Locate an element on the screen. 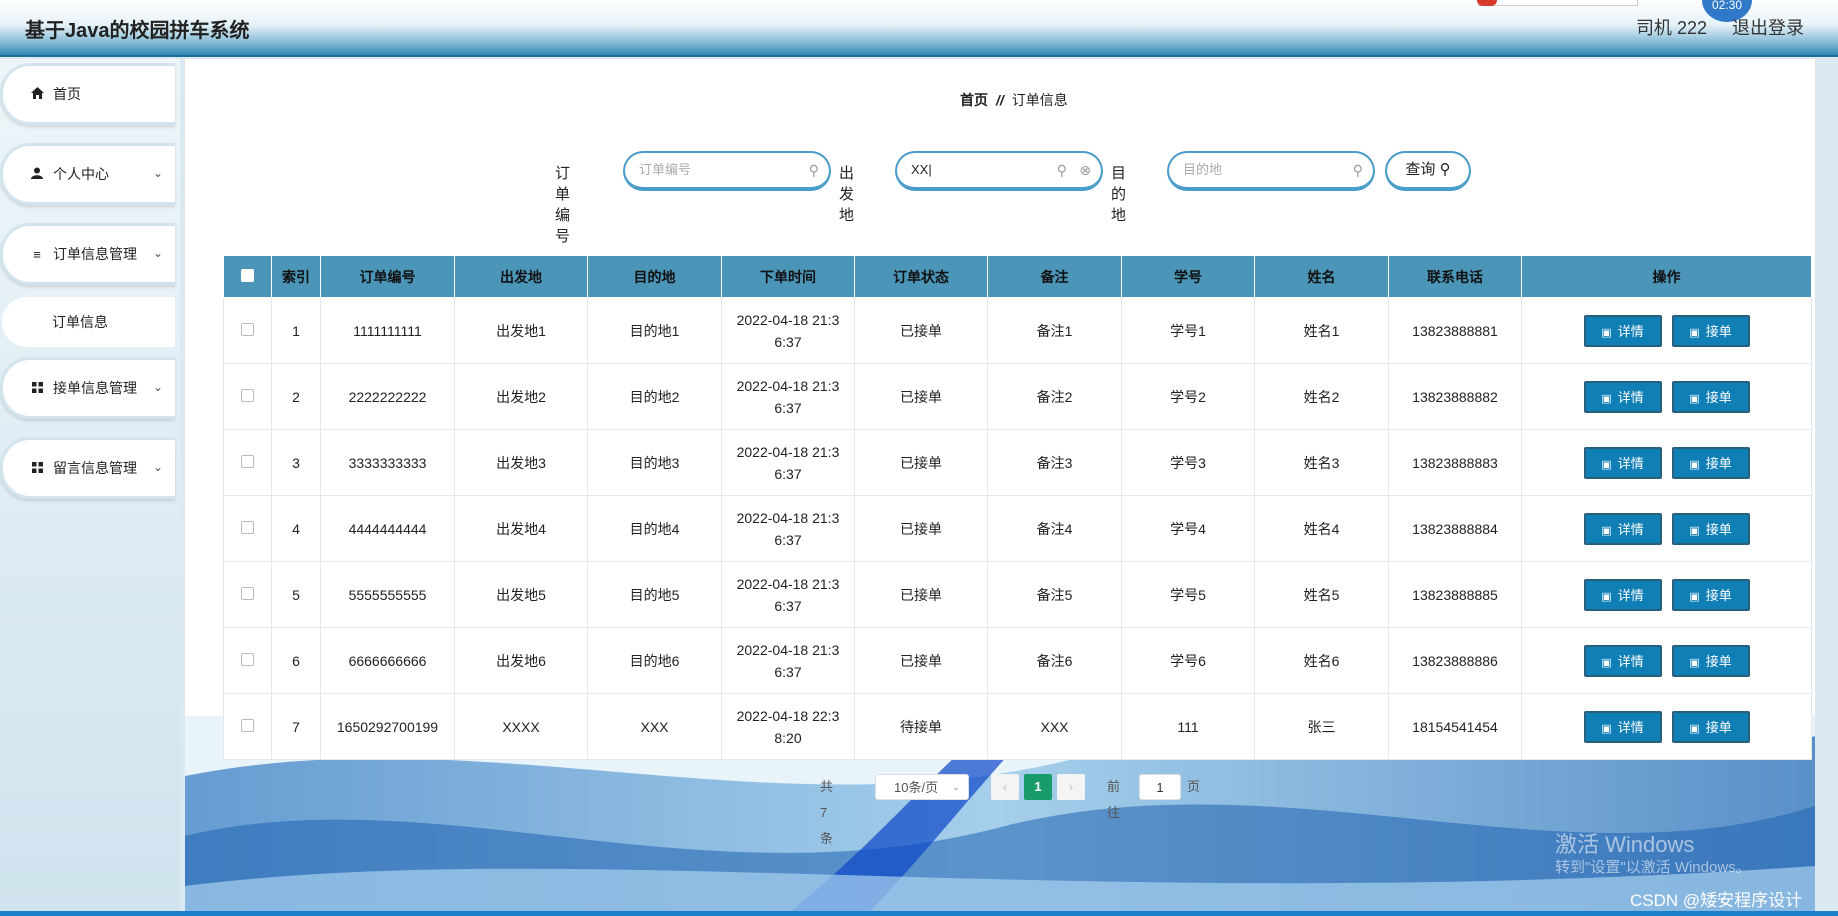 The image size is (1838, 916). order-time-cell: 2022-04-18 22:3 8:20 is located at coordinates (788, 726).